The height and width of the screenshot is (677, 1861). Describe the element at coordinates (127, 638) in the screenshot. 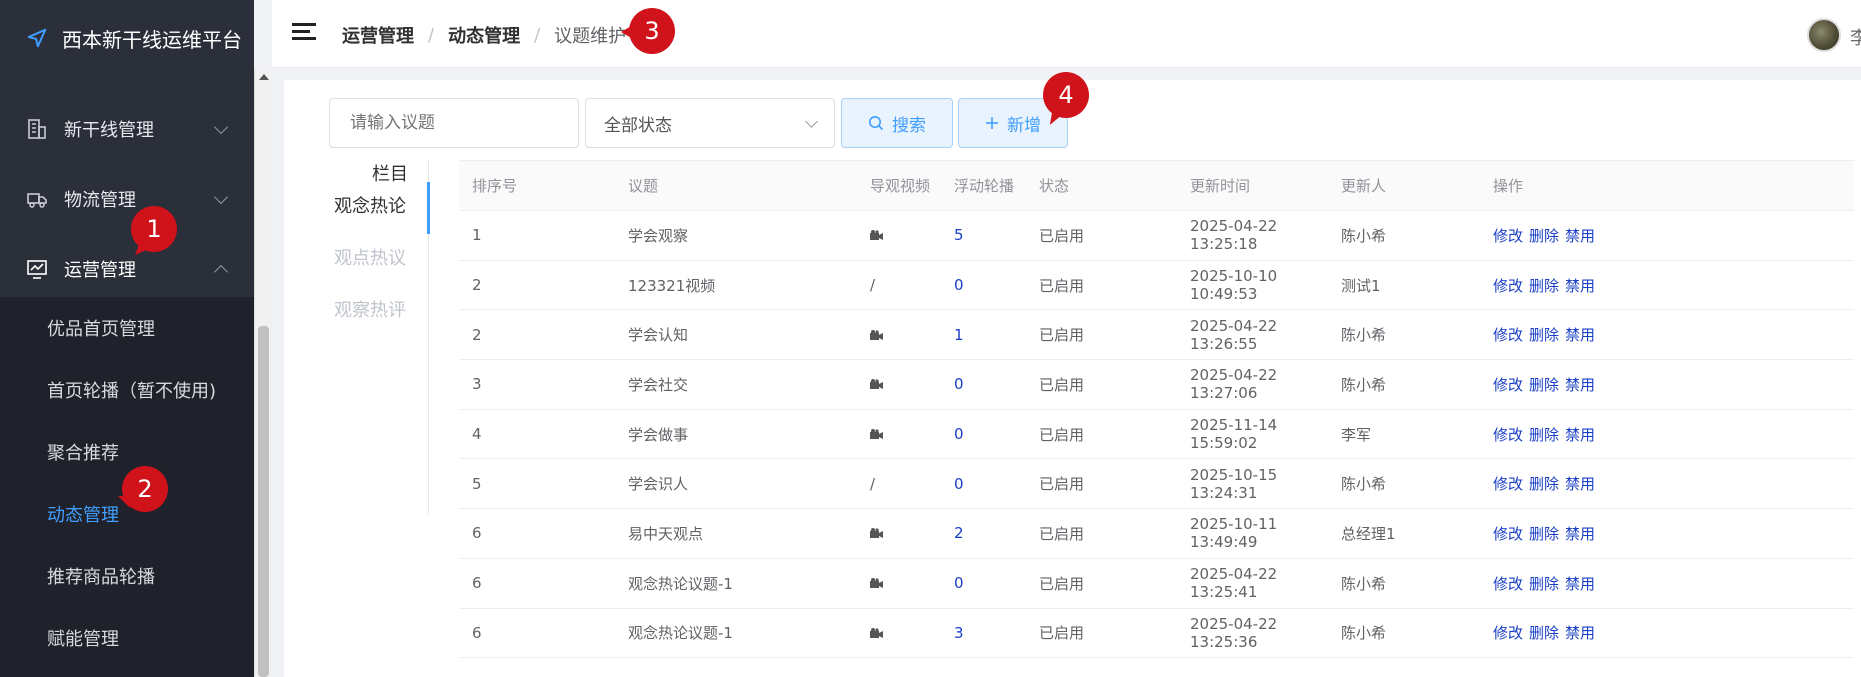

I see `submenu-item: 赋能管理` at that location.